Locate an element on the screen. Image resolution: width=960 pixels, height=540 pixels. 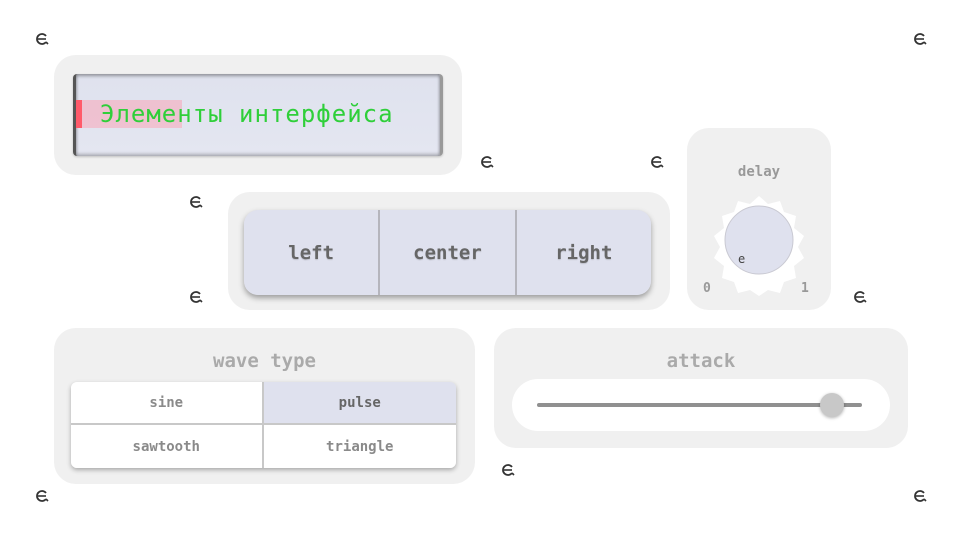
align-center-button: center is located at coordinates (448, 252).